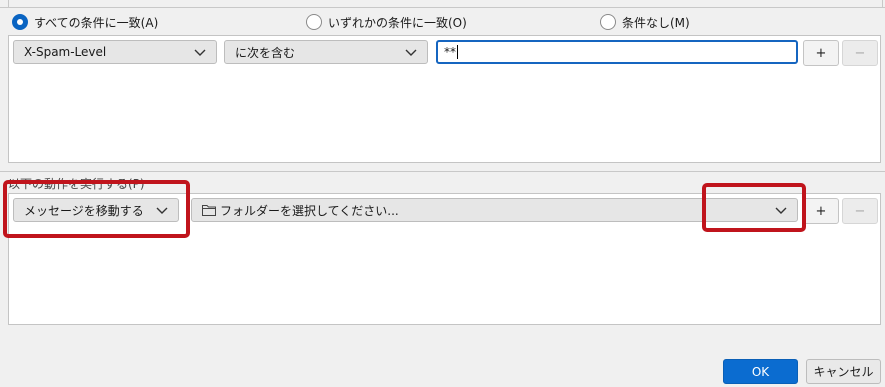 The width and height of the screenshot is (885, 387). I want to click on radio-match-any: いずれかの条件に一致(O), so click(386, 22).